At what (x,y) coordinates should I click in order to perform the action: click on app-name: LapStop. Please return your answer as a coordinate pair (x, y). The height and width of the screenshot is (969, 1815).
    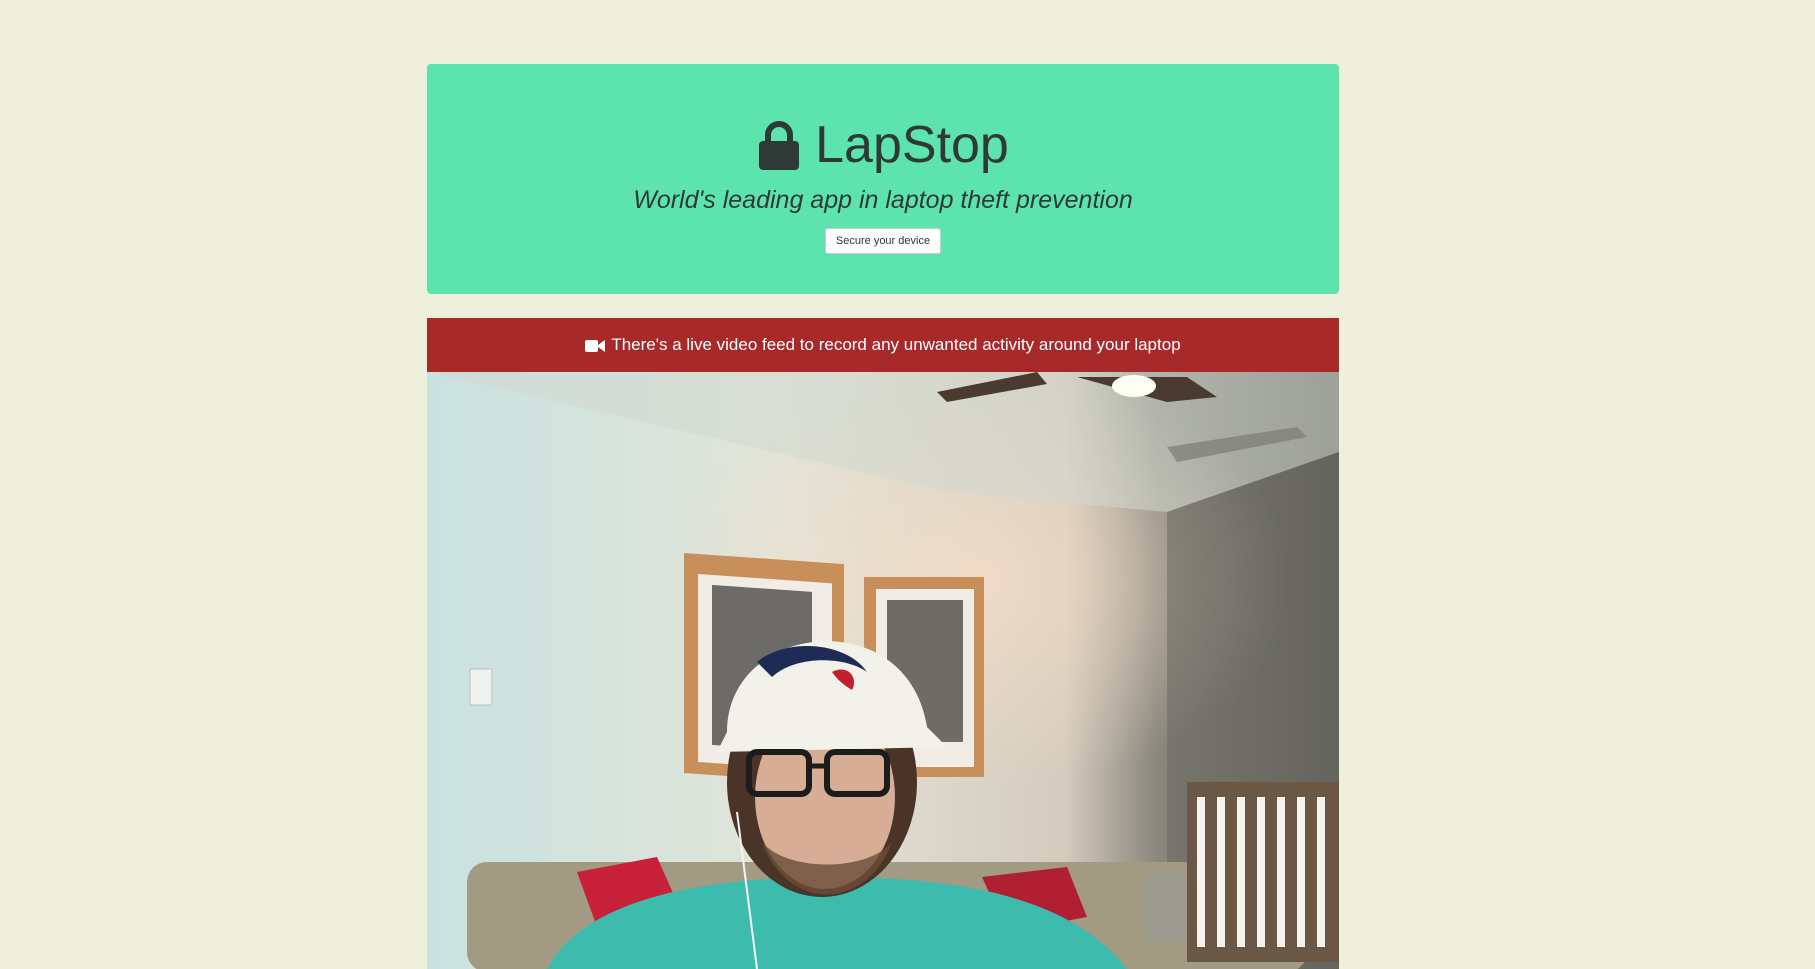
    Looking at the image, I should click on (912, 145).